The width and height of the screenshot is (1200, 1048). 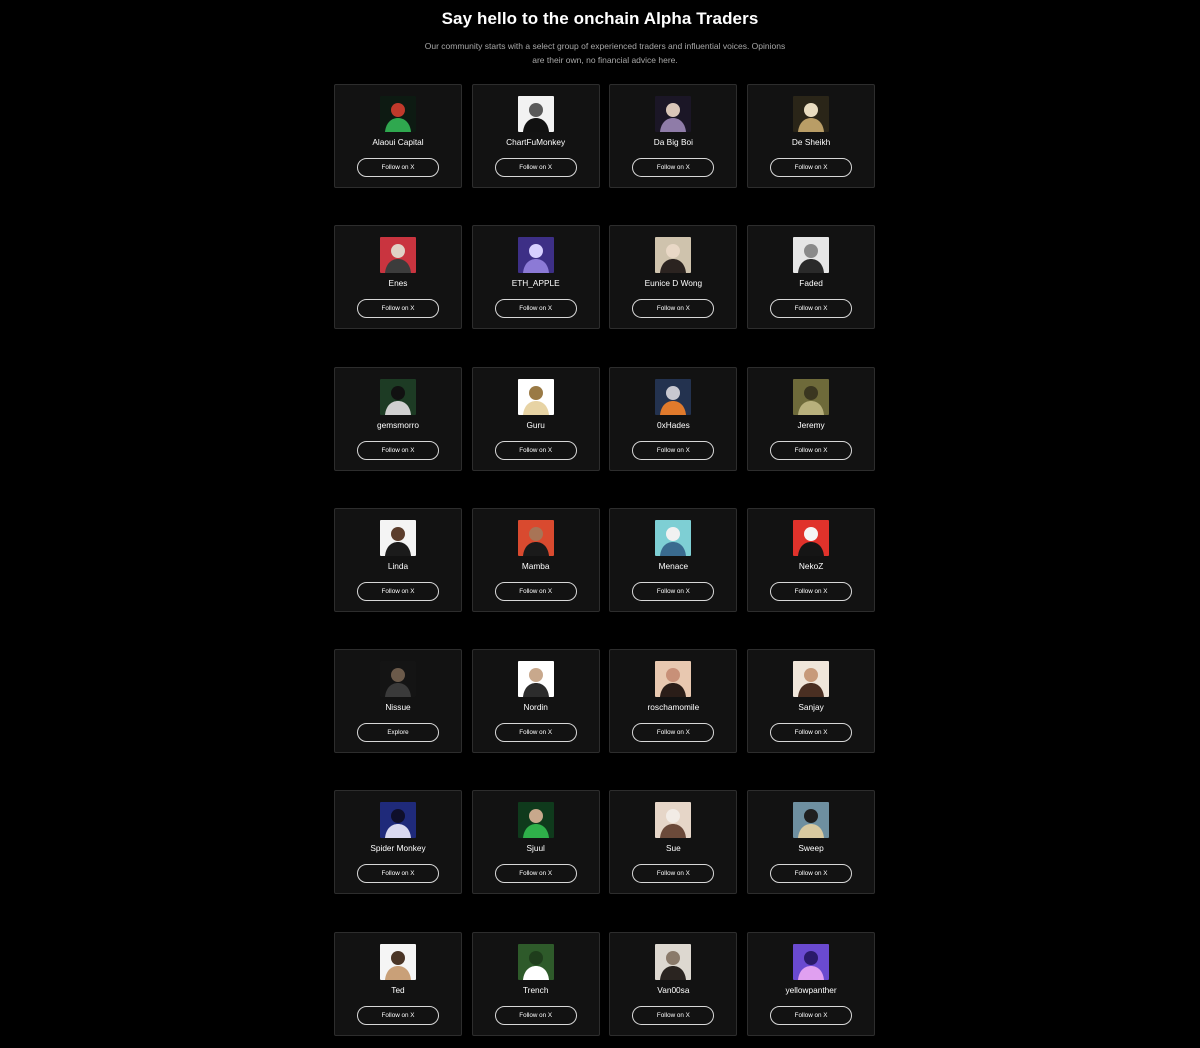 I want to click on trader-name: Jeremy, so click(x=811, y=424).